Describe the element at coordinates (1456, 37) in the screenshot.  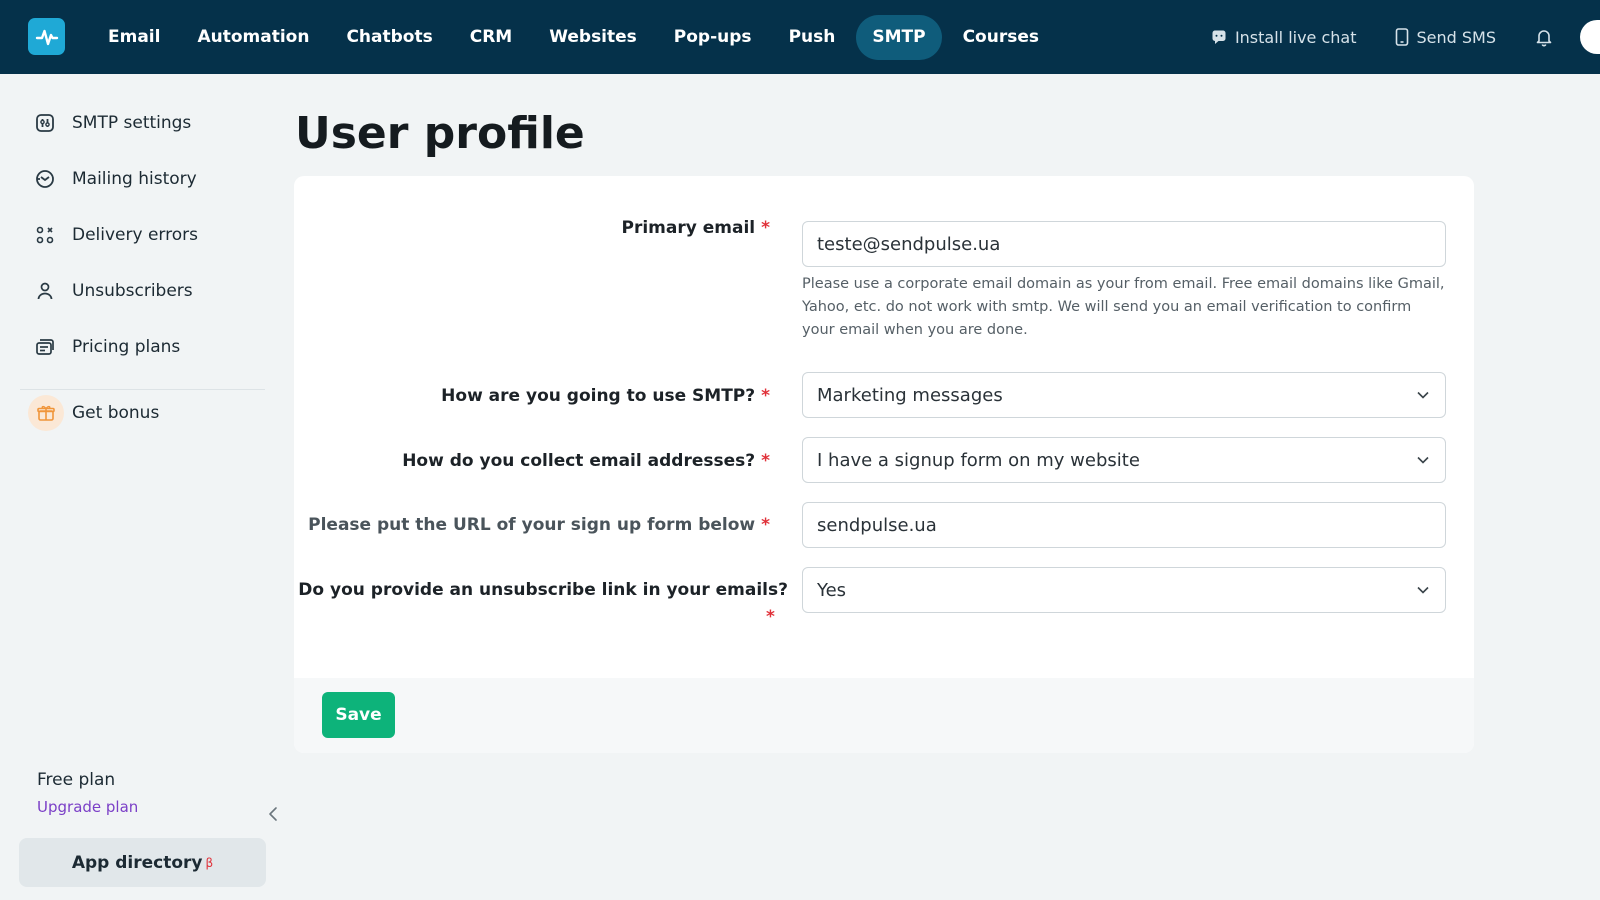
I see `send-sms-label: Send SMS` at that location.